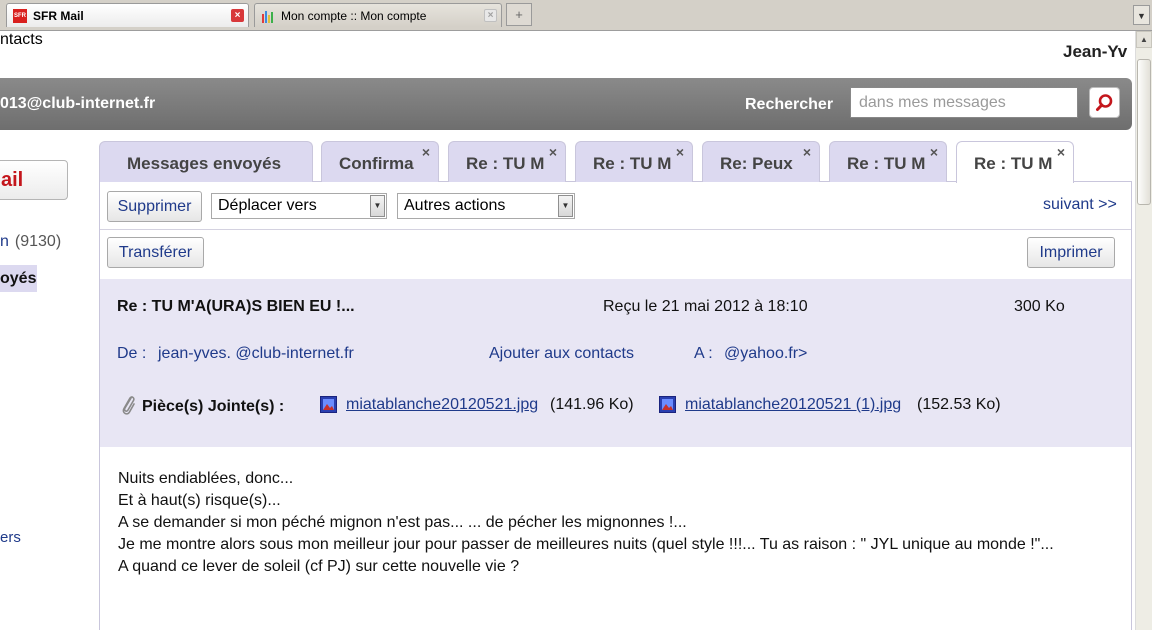 This screenshot has width=1152, height=630. I want to click on forward-button: Transférer, so click(155, 252).